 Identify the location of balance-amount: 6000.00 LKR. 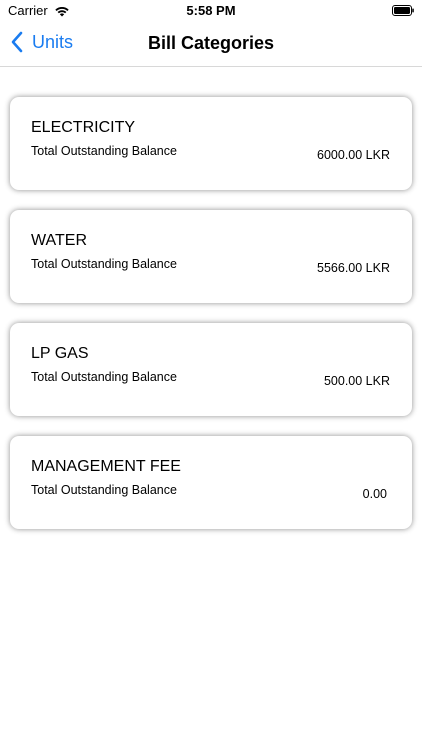
(353, 155).